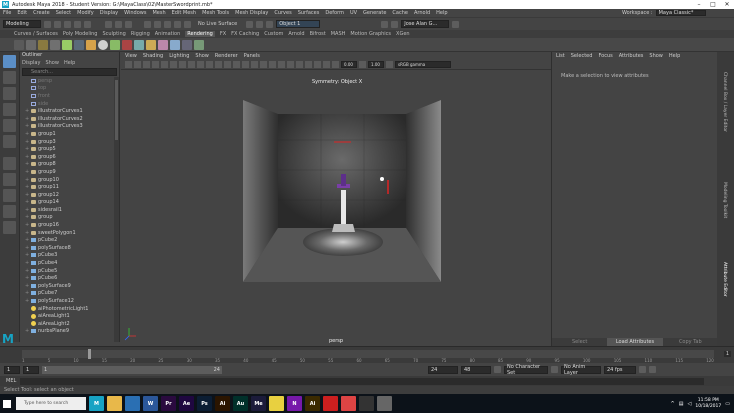  What do you see at coordinates (326, 64) in the screenshot?
I see `isolate-select-icon` at bounding box center [326, 64].